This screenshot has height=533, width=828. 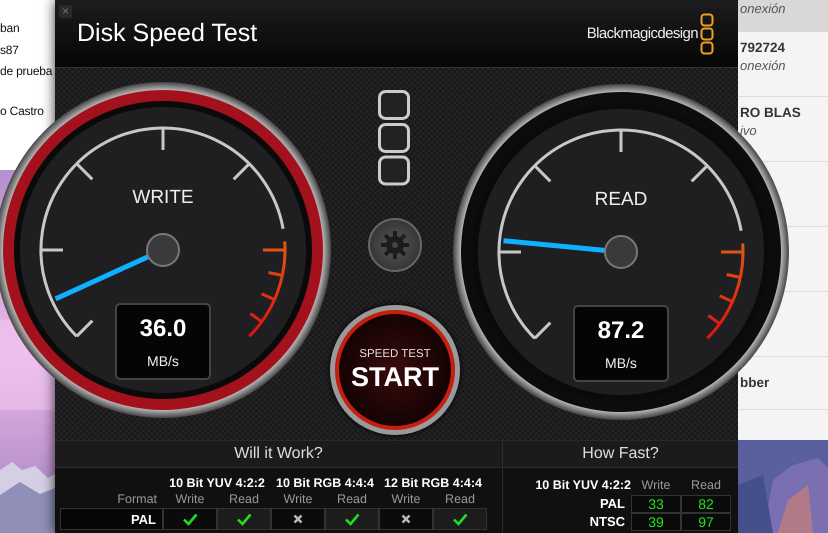 I want to click on row-label: NTSC, so click(x=607, y=522).